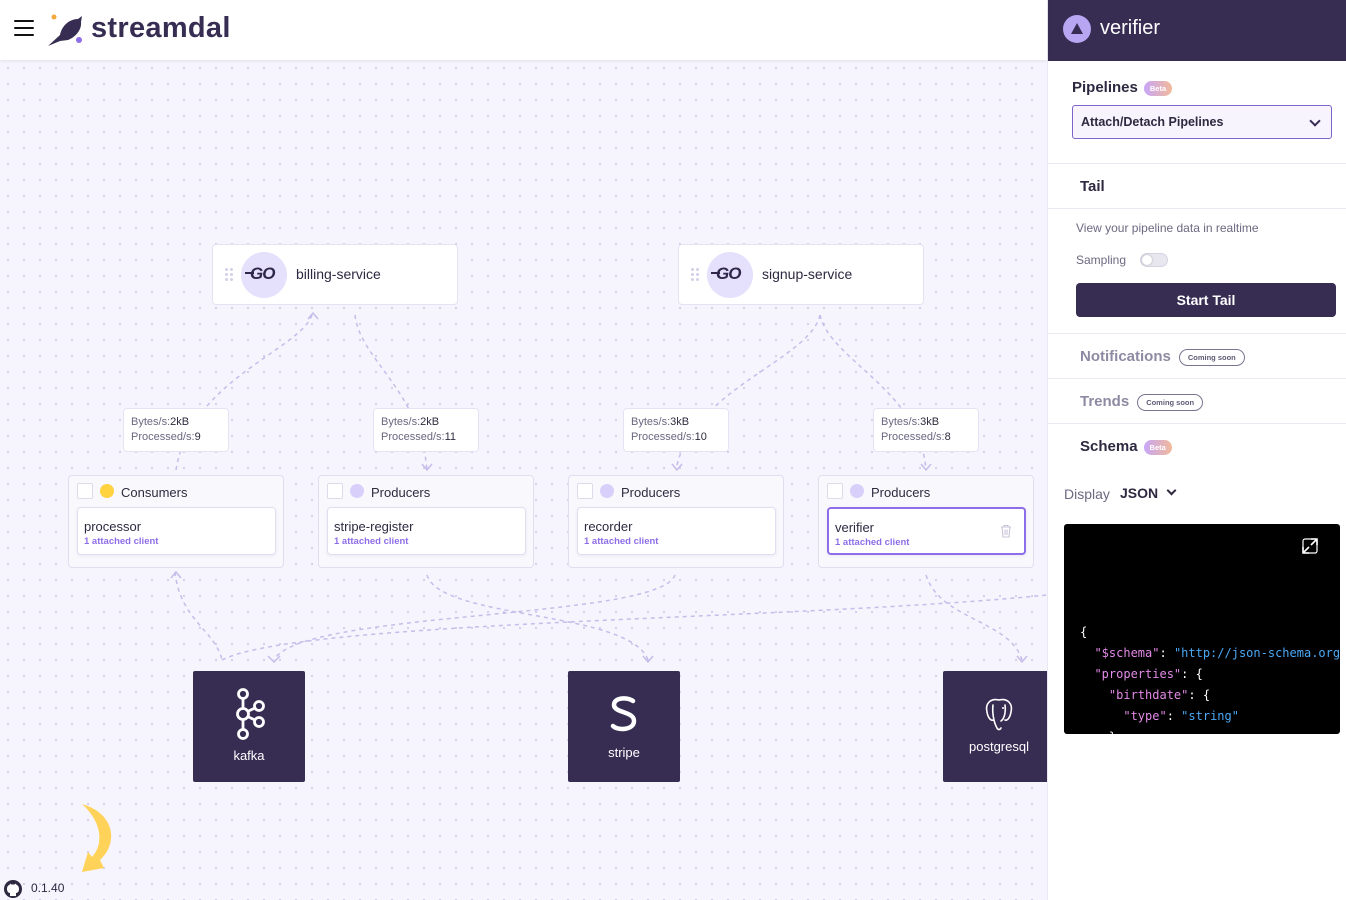  I want to click on producer-group-node: Producers verifier 1 attached client, so click(926, 521).